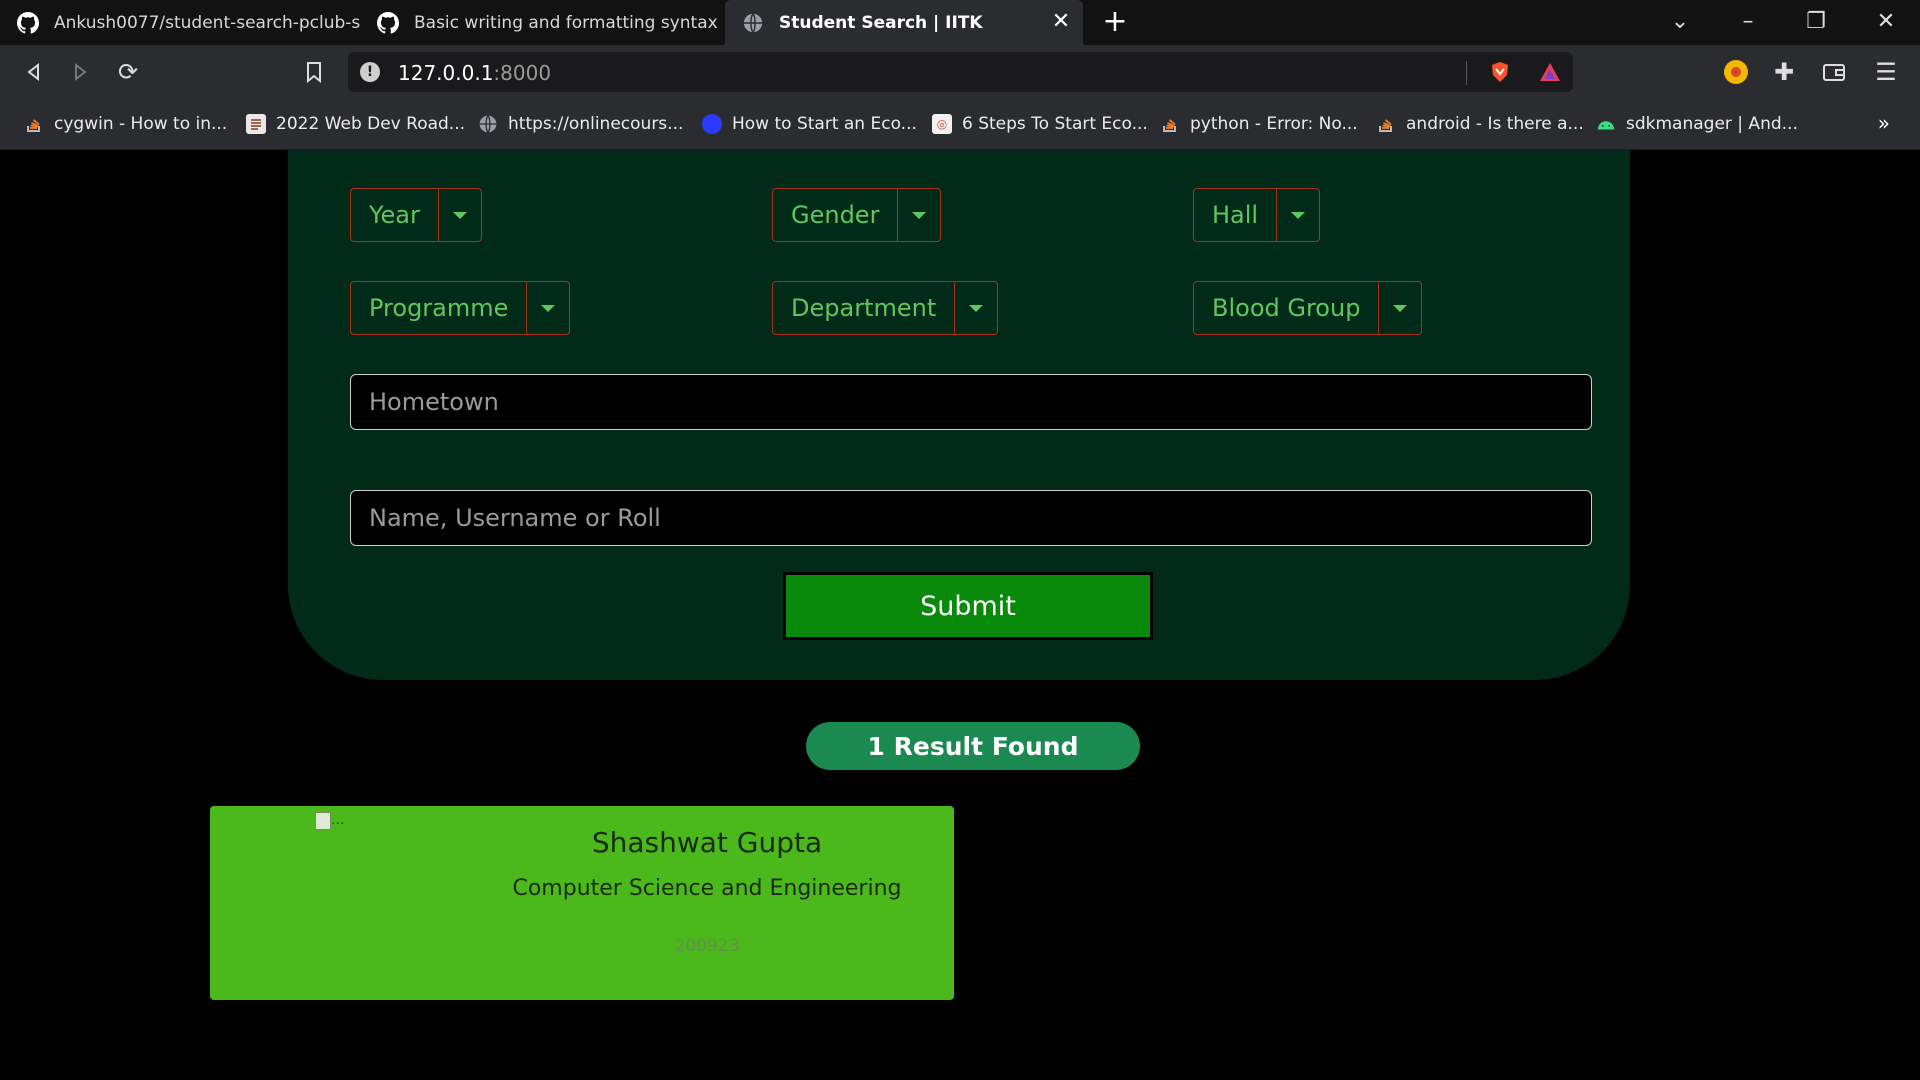 The width and height of the screenshot is (1920, 1080). What do you see at coordinates (207, 22) in the screenshot?
I see `tab-label: Ankush0077/student-search-pclub-se` at bounding box center [207, 22].